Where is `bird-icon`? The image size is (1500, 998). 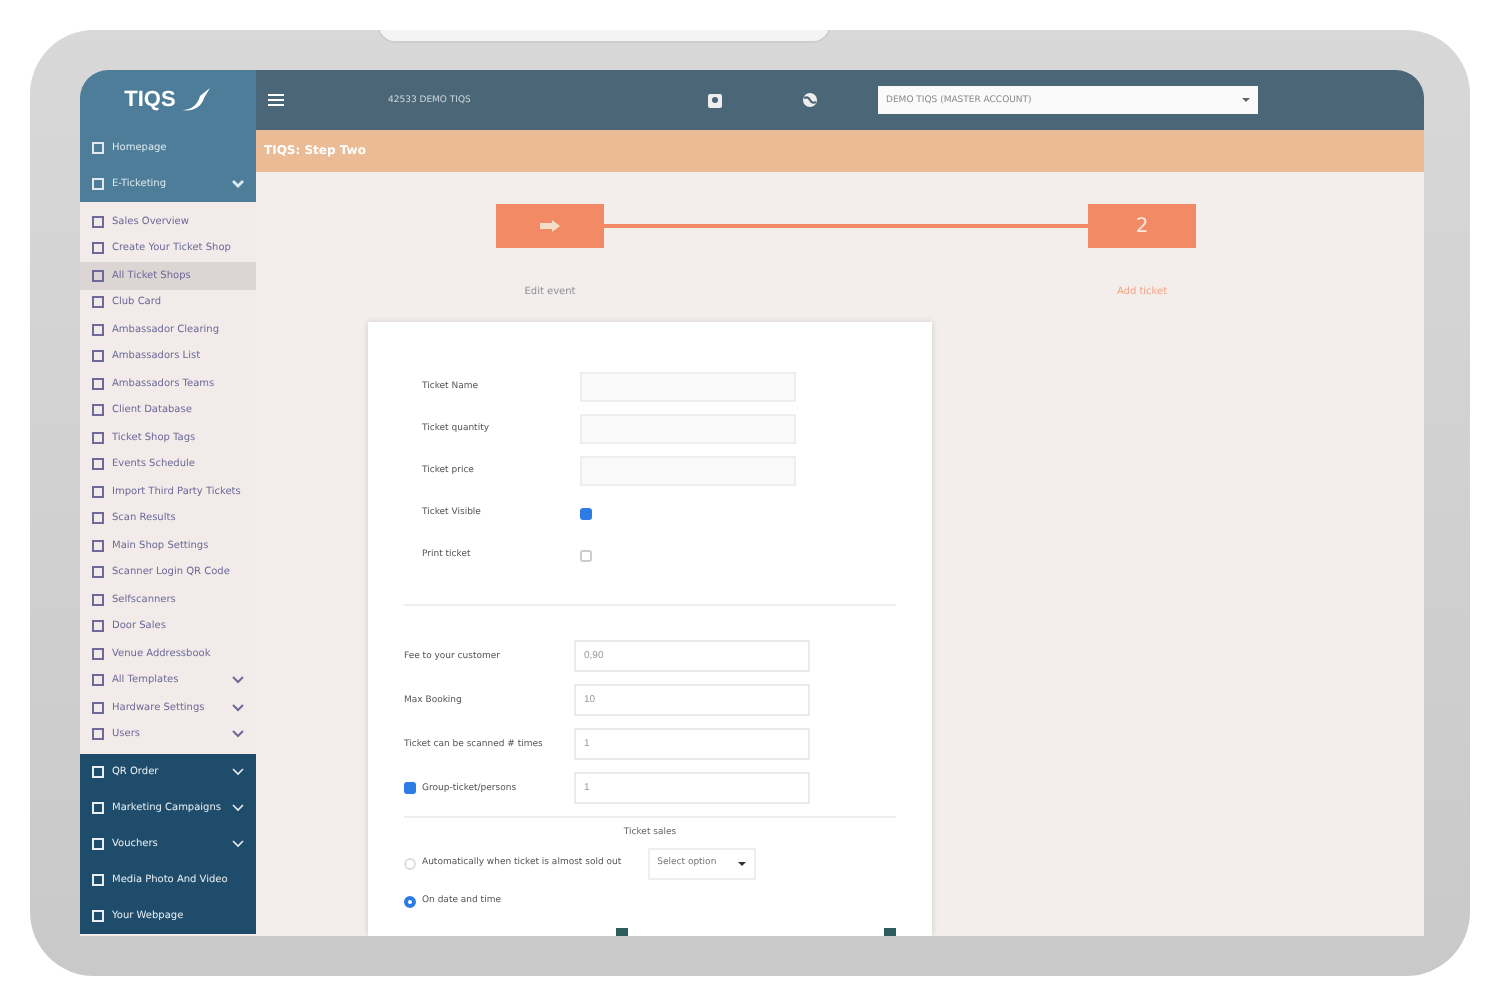
bird-icon is located at coordinates (195, 100).